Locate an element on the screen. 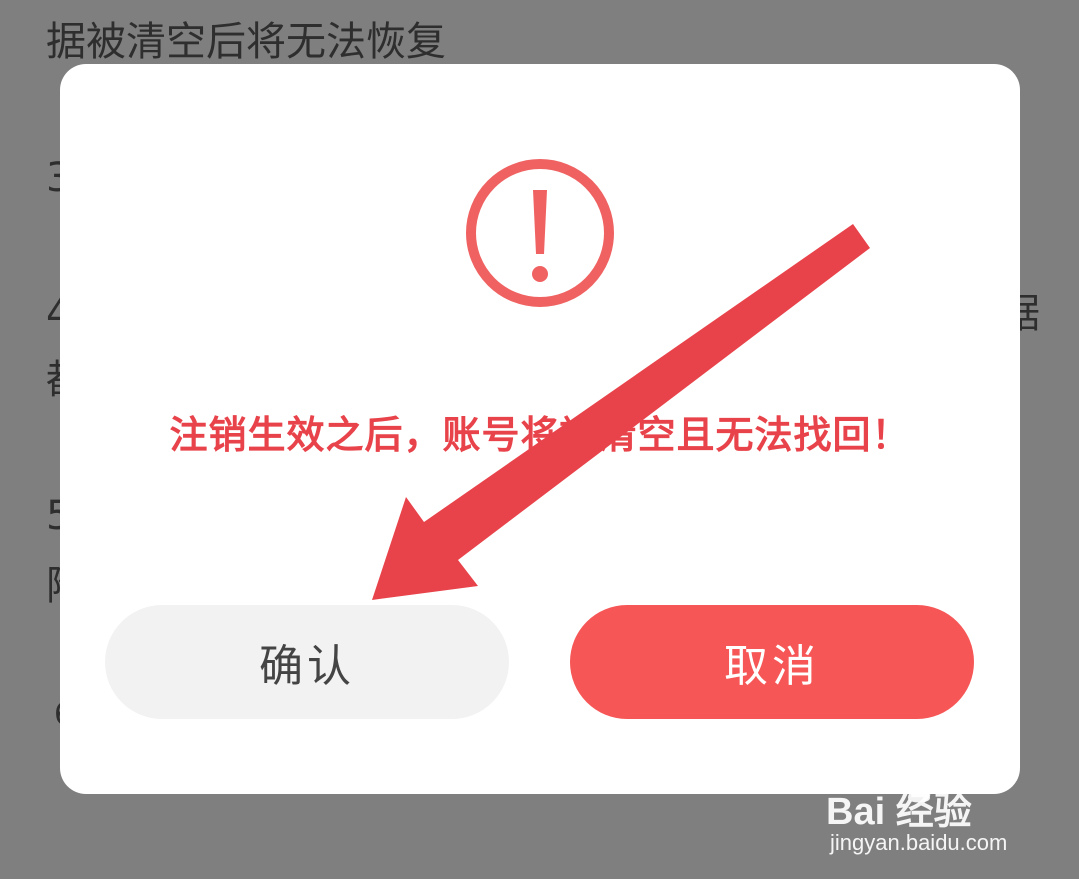  warning-message: 注销生效之后，账号将被清空且无法找回！ is located at coordinates (540, 435).